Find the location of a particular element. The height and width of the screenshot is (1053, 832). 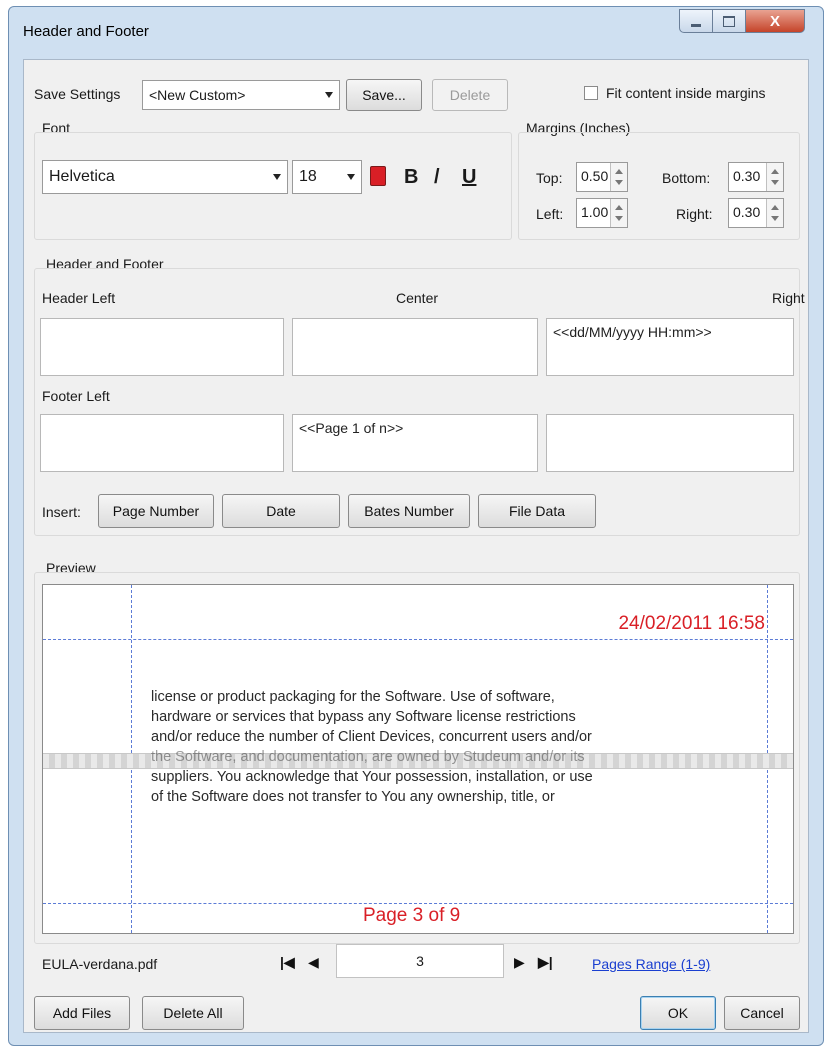

margin-bottom-label: Bottom: is located at coordinates (686, 178).